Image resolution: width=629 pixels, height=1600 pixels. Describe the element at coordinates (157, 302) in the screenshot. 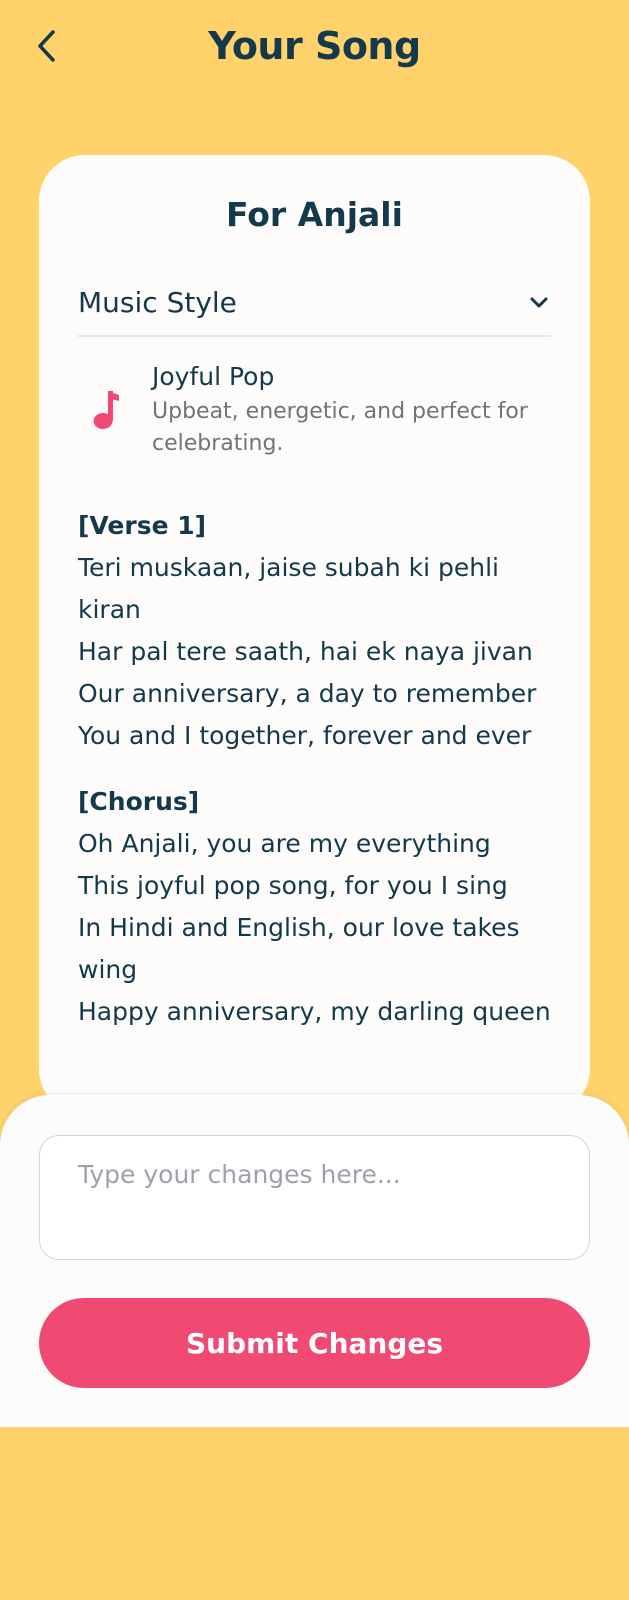

I see `music-style-label: Music Style` at that location.